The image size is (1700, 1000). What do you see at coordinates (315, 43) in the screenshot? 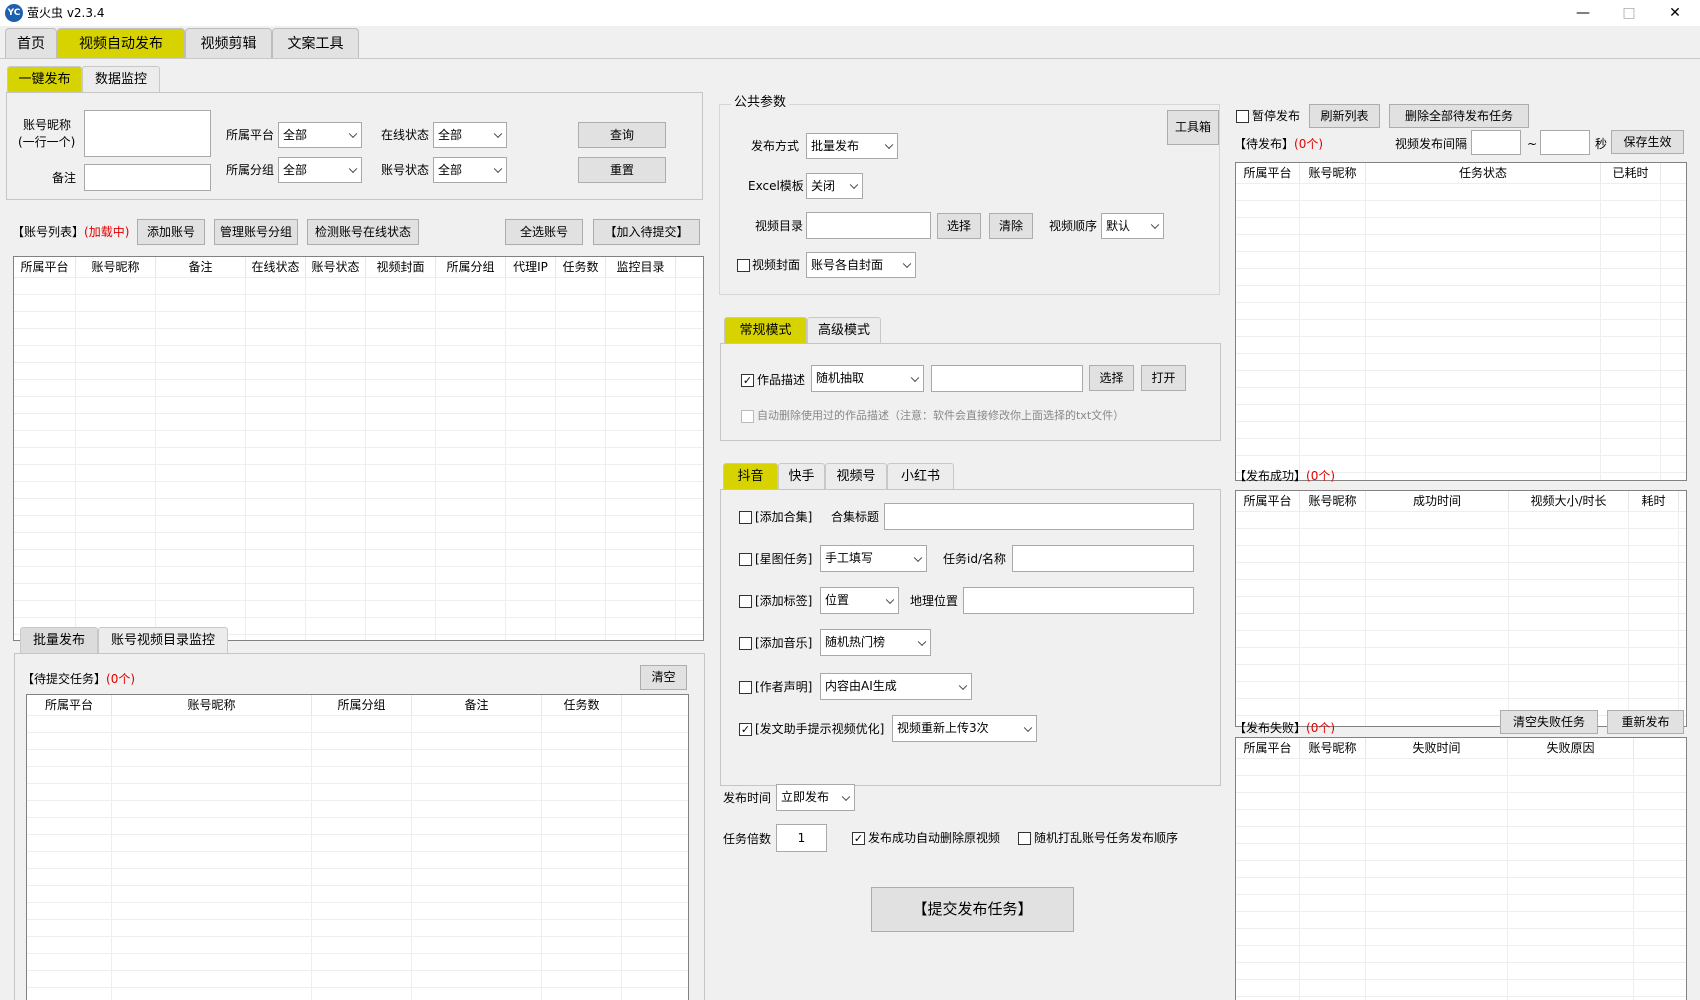
I see `tab-copy-tools: 文案工具` at bounding box center [315, 43].